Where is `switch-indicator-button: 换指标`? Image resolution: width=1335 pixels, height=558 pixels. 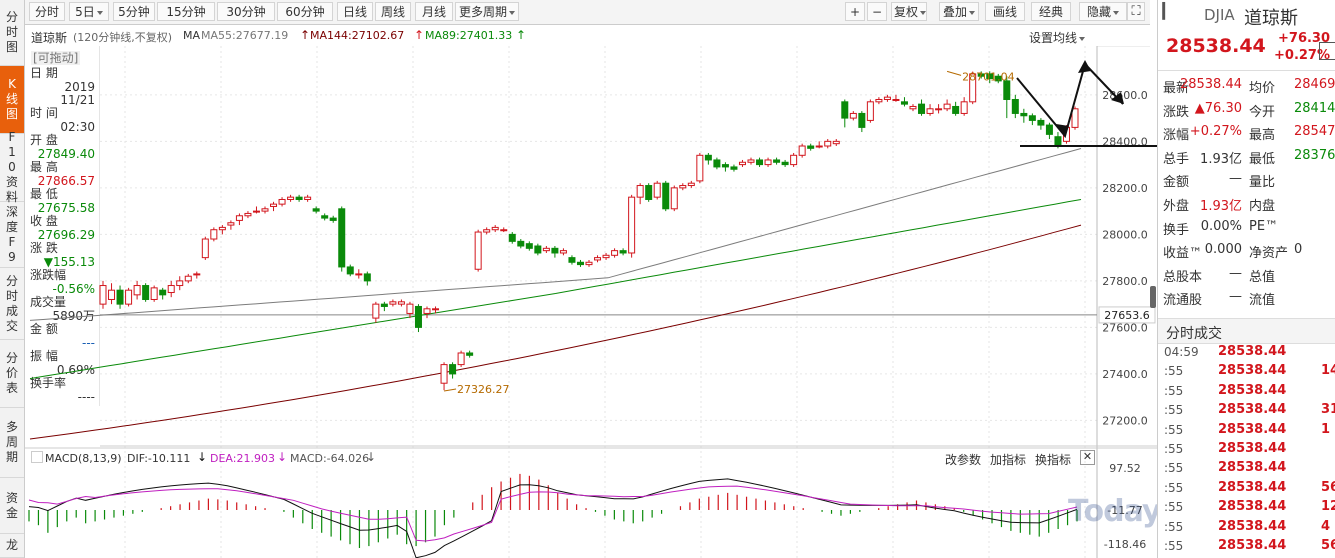
switch-indicator-button: 换指标 is located at coordinates (1053, 459).